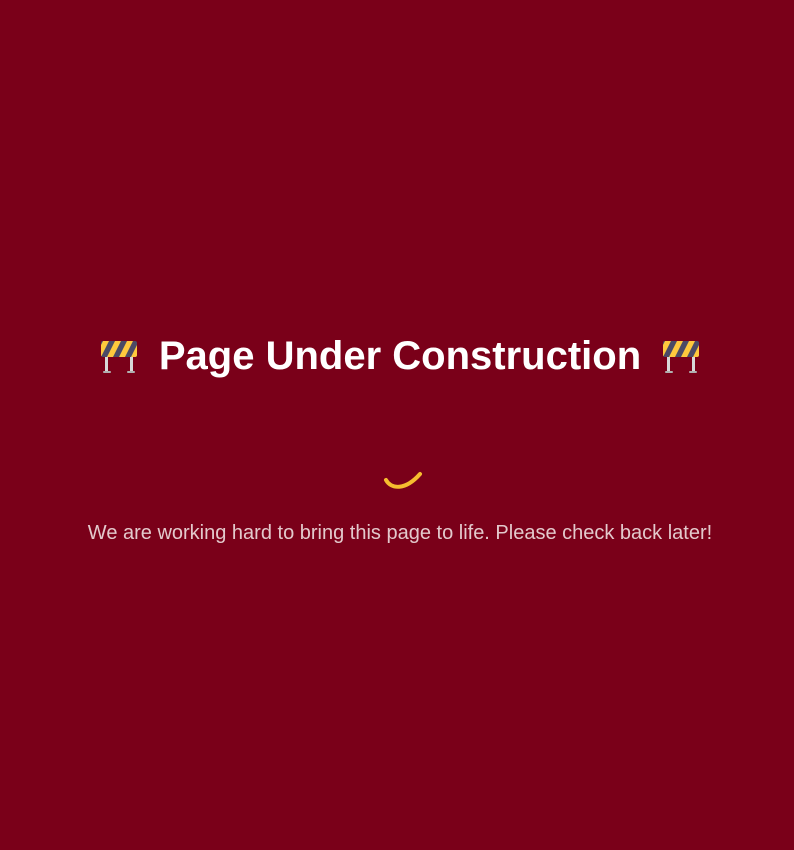  What do you see at coordinates (403, 480) in the screenshot?
I see `loading-spinner-icon` at bounding box center [403, 480].